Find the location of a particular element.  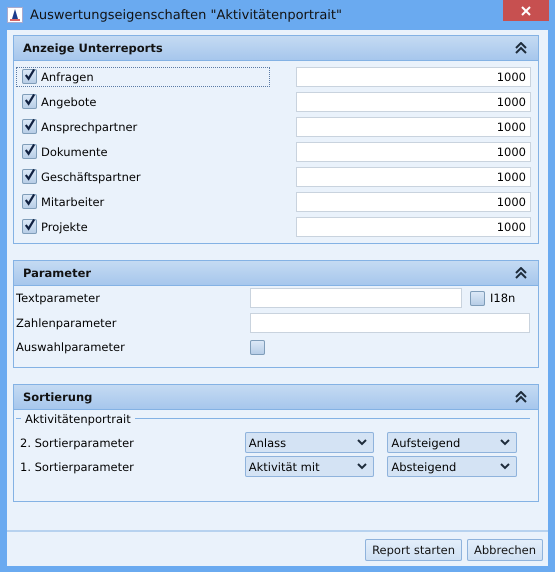

checkbox-row: Mitarbeiter is located at coordinates (143, 202).